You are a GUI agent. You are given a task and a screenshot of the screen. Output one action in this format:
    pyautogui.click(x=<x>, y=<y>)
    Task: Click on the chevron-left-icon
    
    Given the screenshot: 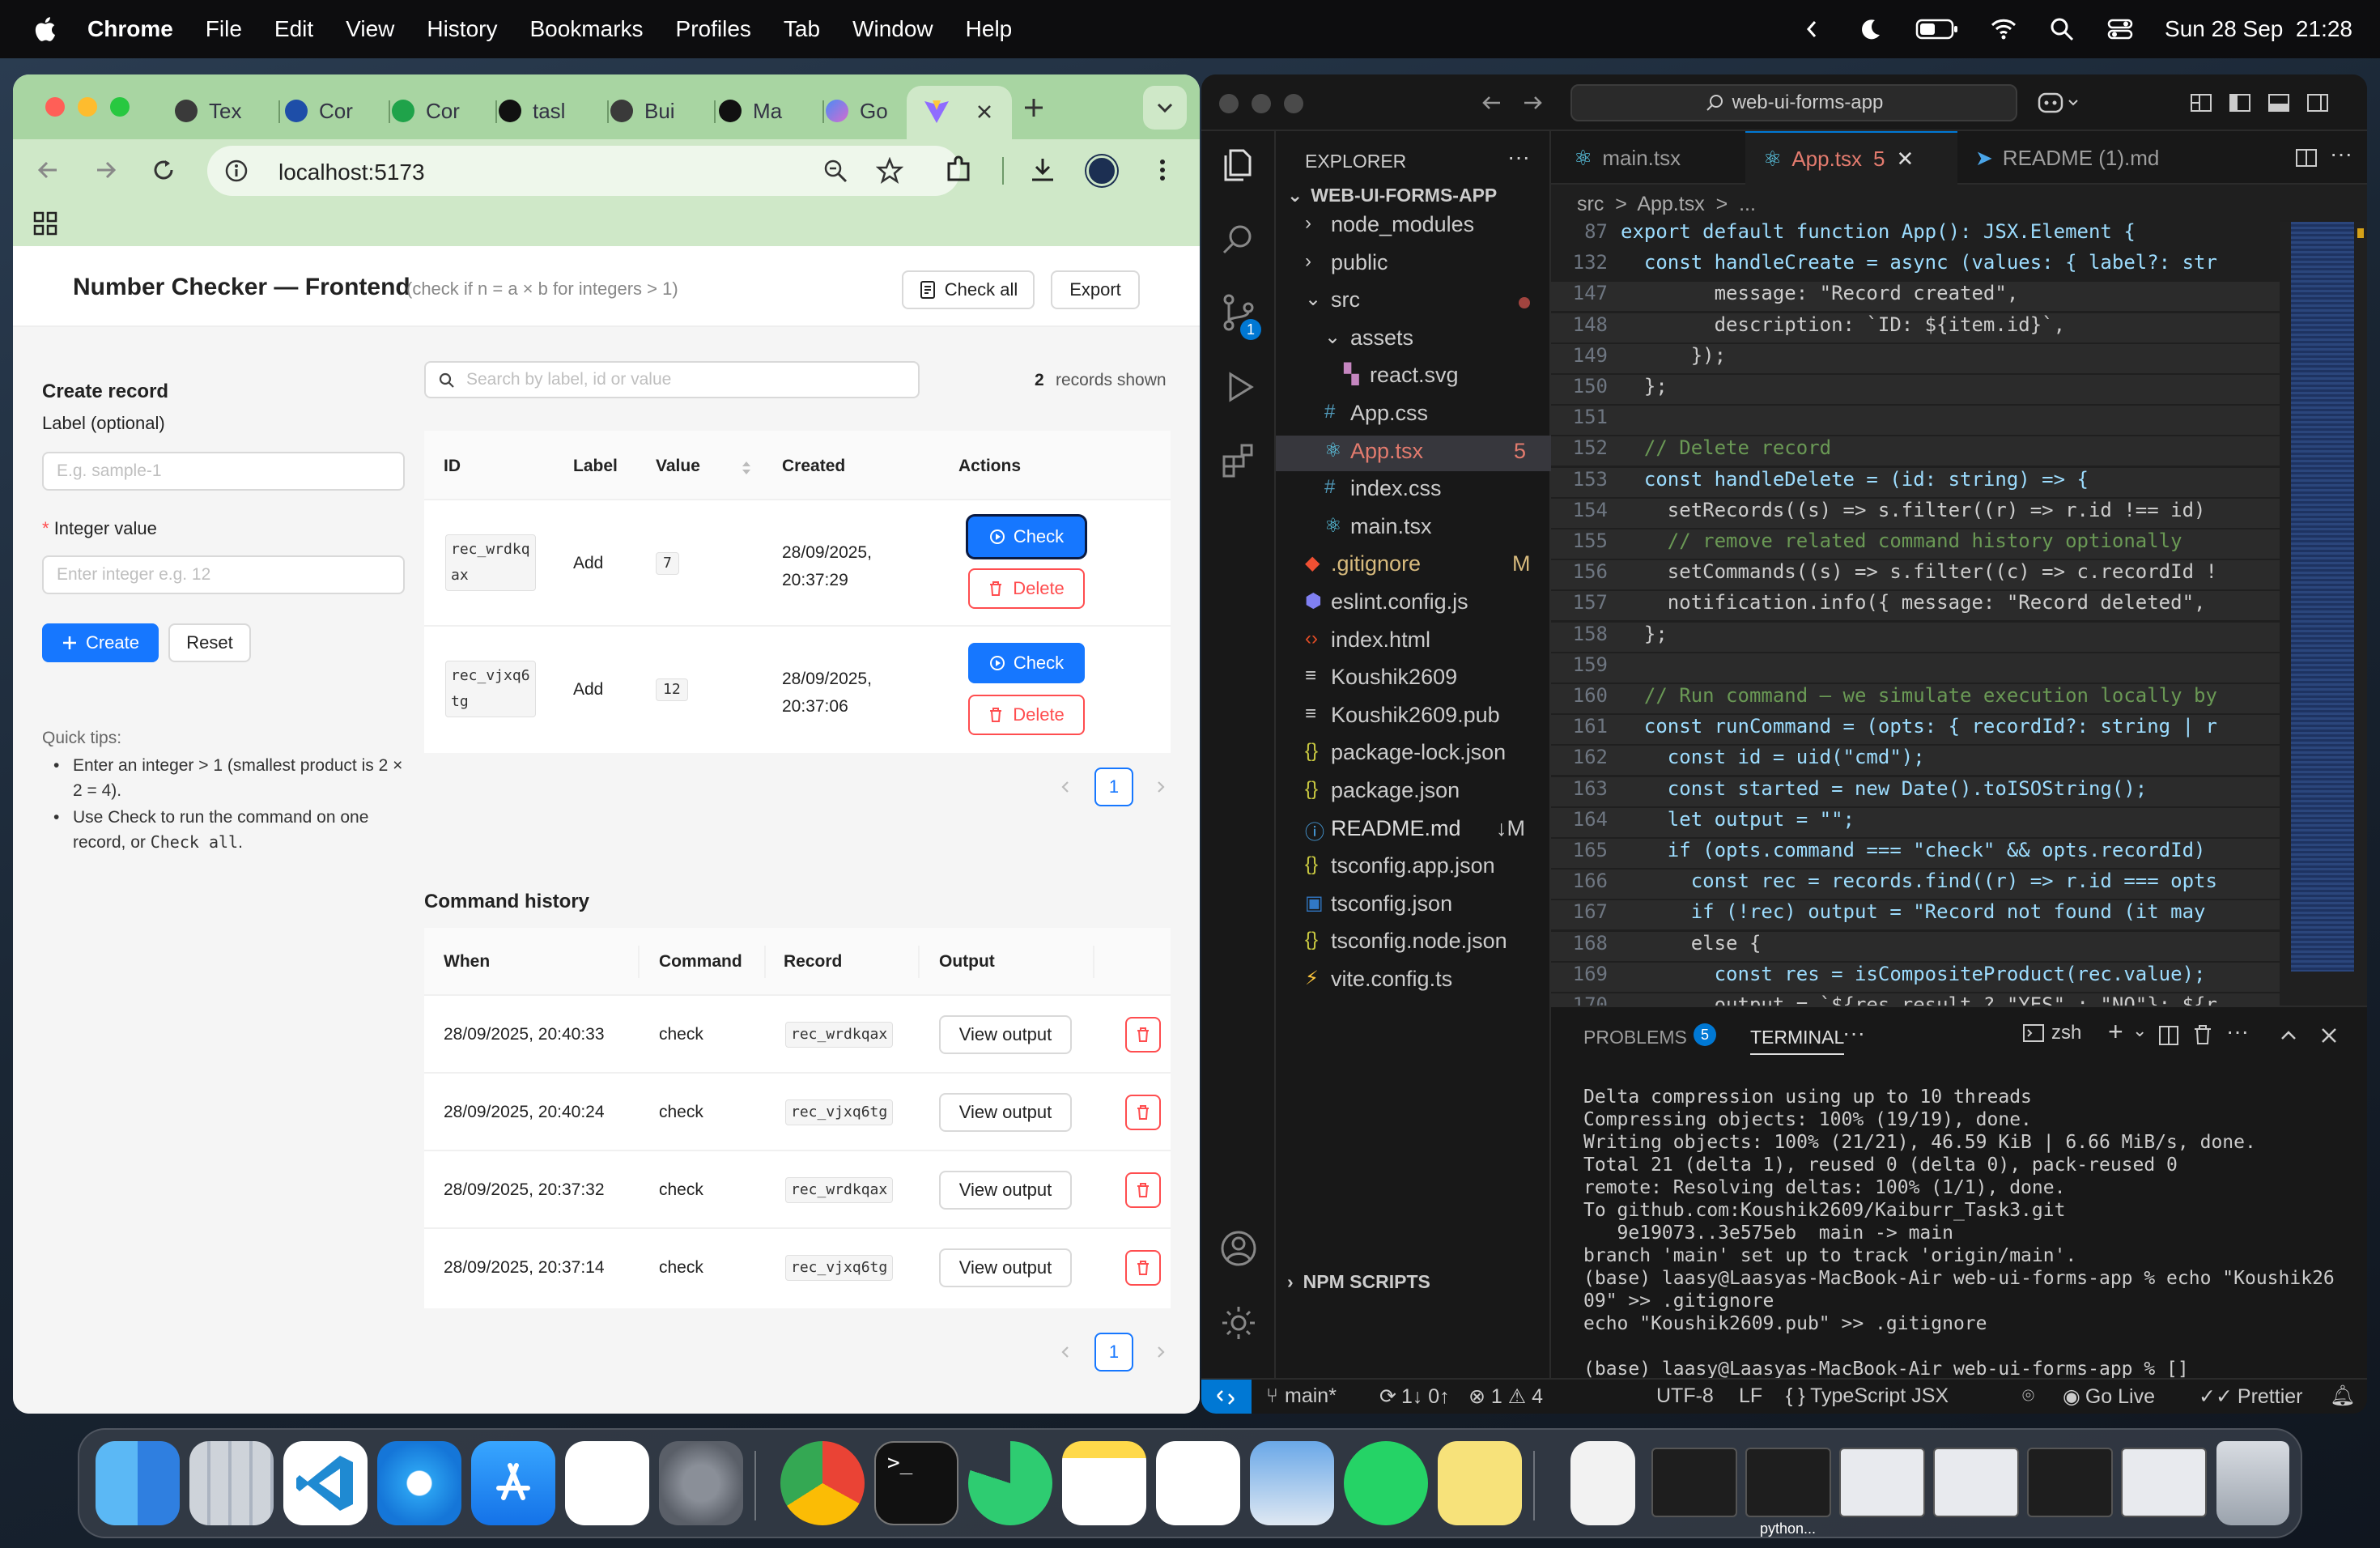 What is the action you would take?
    pyautogui.click(x=1812, y=29)
    